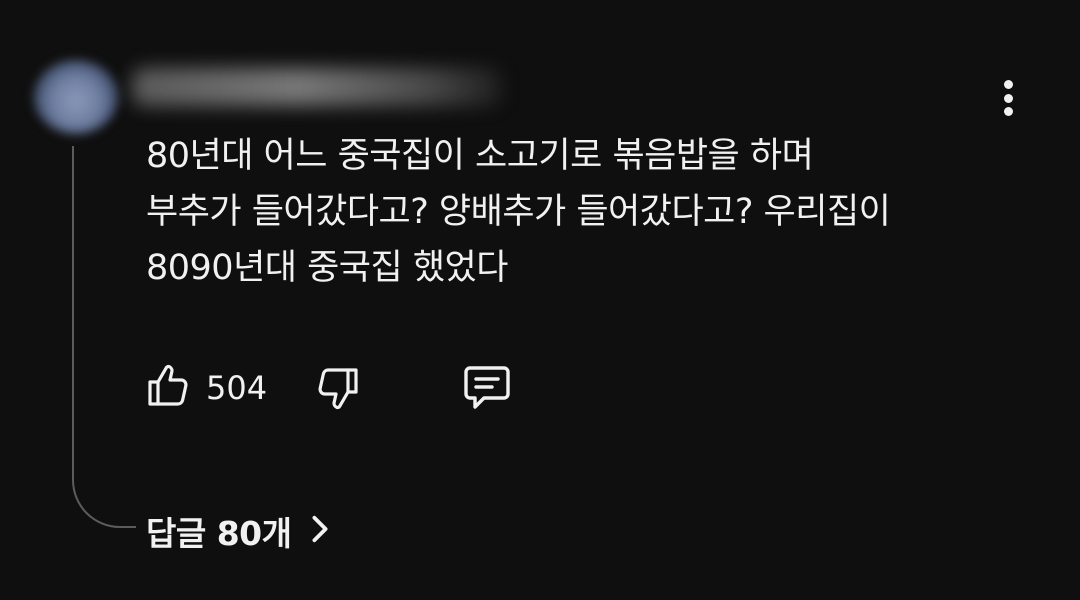 The width and height of the screenshot is (1080, 600). Describe the element at coordinates (327, 268) in the screenshot. I see `comment-line: 8090년대 중국집 했었다` at that location.